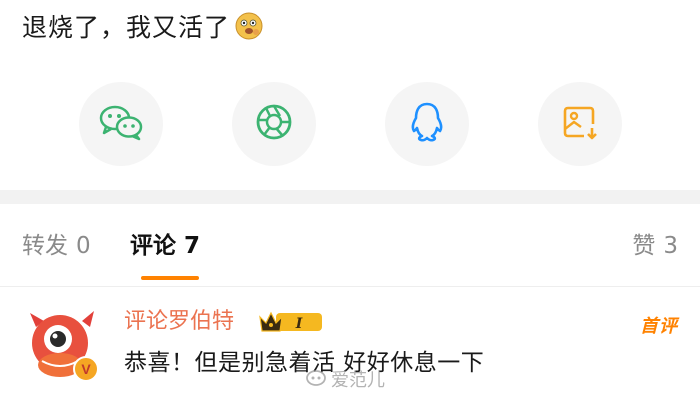 This screenshot has width=700, height=395. I want to click on moments-aperture-icon, so click(274, 124).